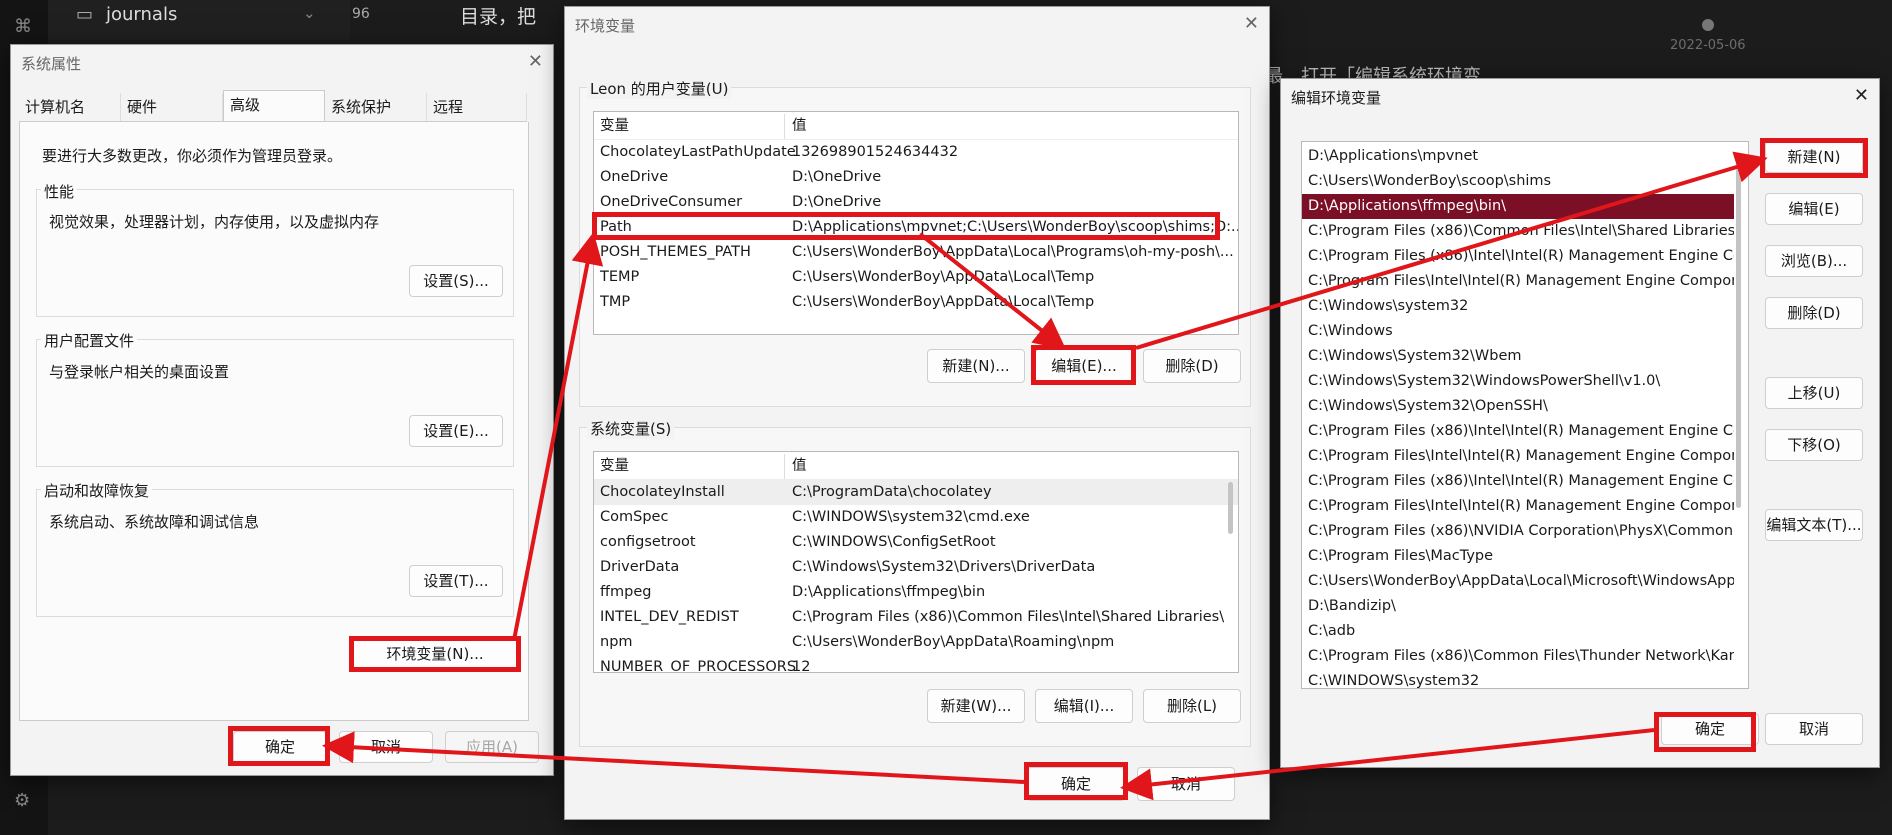 The width and height of the screenshot is (1892, 835). What do you see at coordinates (992, 291) in the screenshot?
I see `arrow-path-to-edit` at bounding box center [992, 291].